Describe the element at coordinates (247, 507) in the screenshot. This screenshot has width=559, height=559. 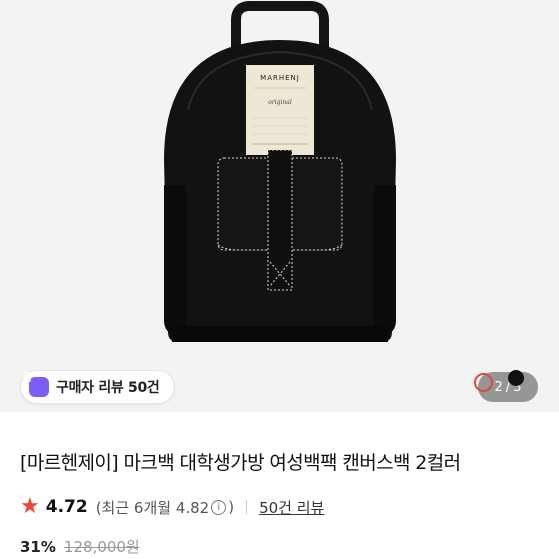
I see `rating-divider` at that location.